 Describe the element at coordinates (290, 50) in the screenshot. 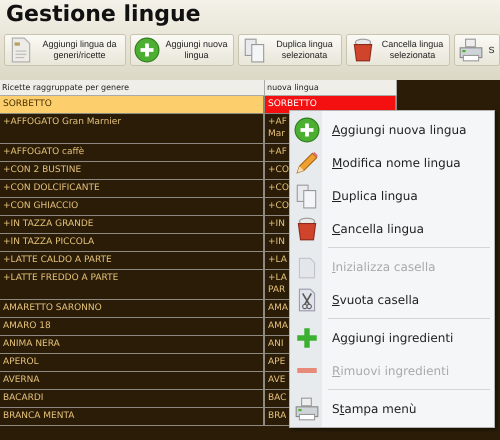

I see `toolbar-button: Duplica lingua selezionata` at that location.